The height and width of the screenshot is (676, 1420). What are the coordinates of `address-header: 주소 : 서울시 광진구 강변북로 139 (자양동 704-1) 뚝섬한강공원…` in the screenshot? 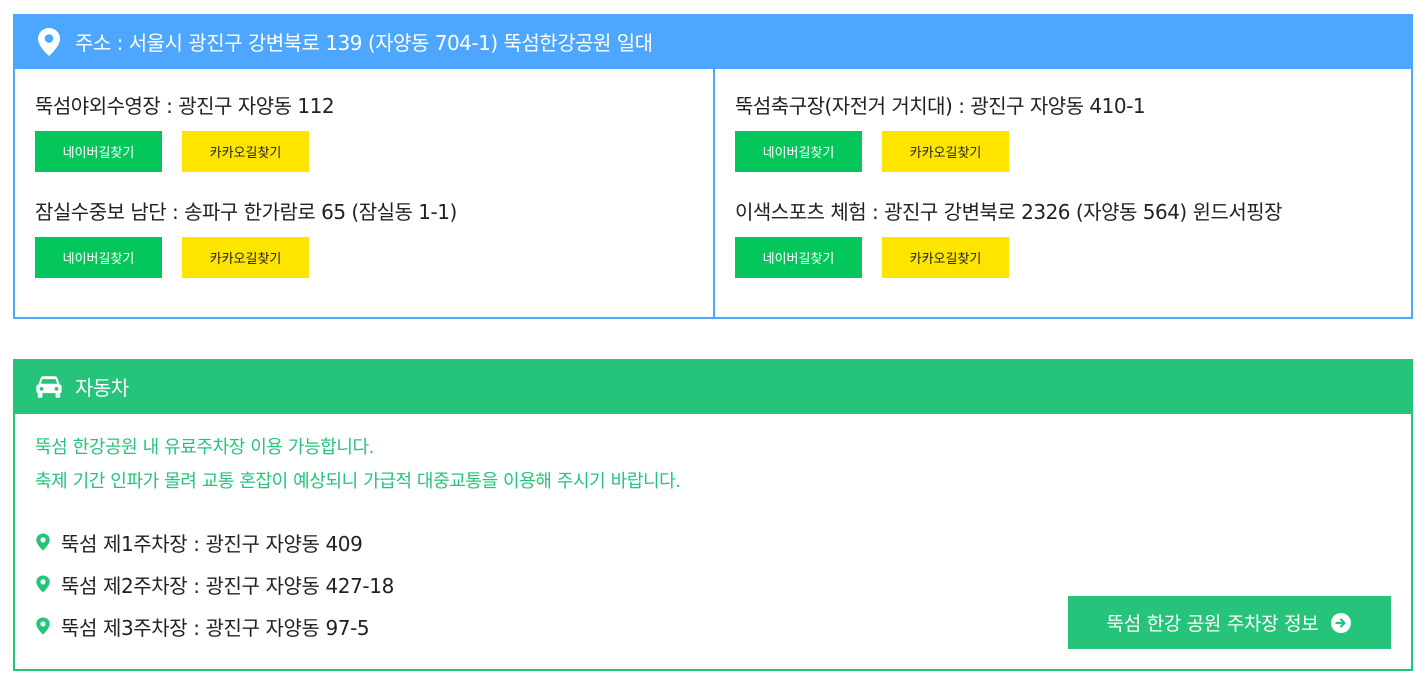 It's located at (713, 41).